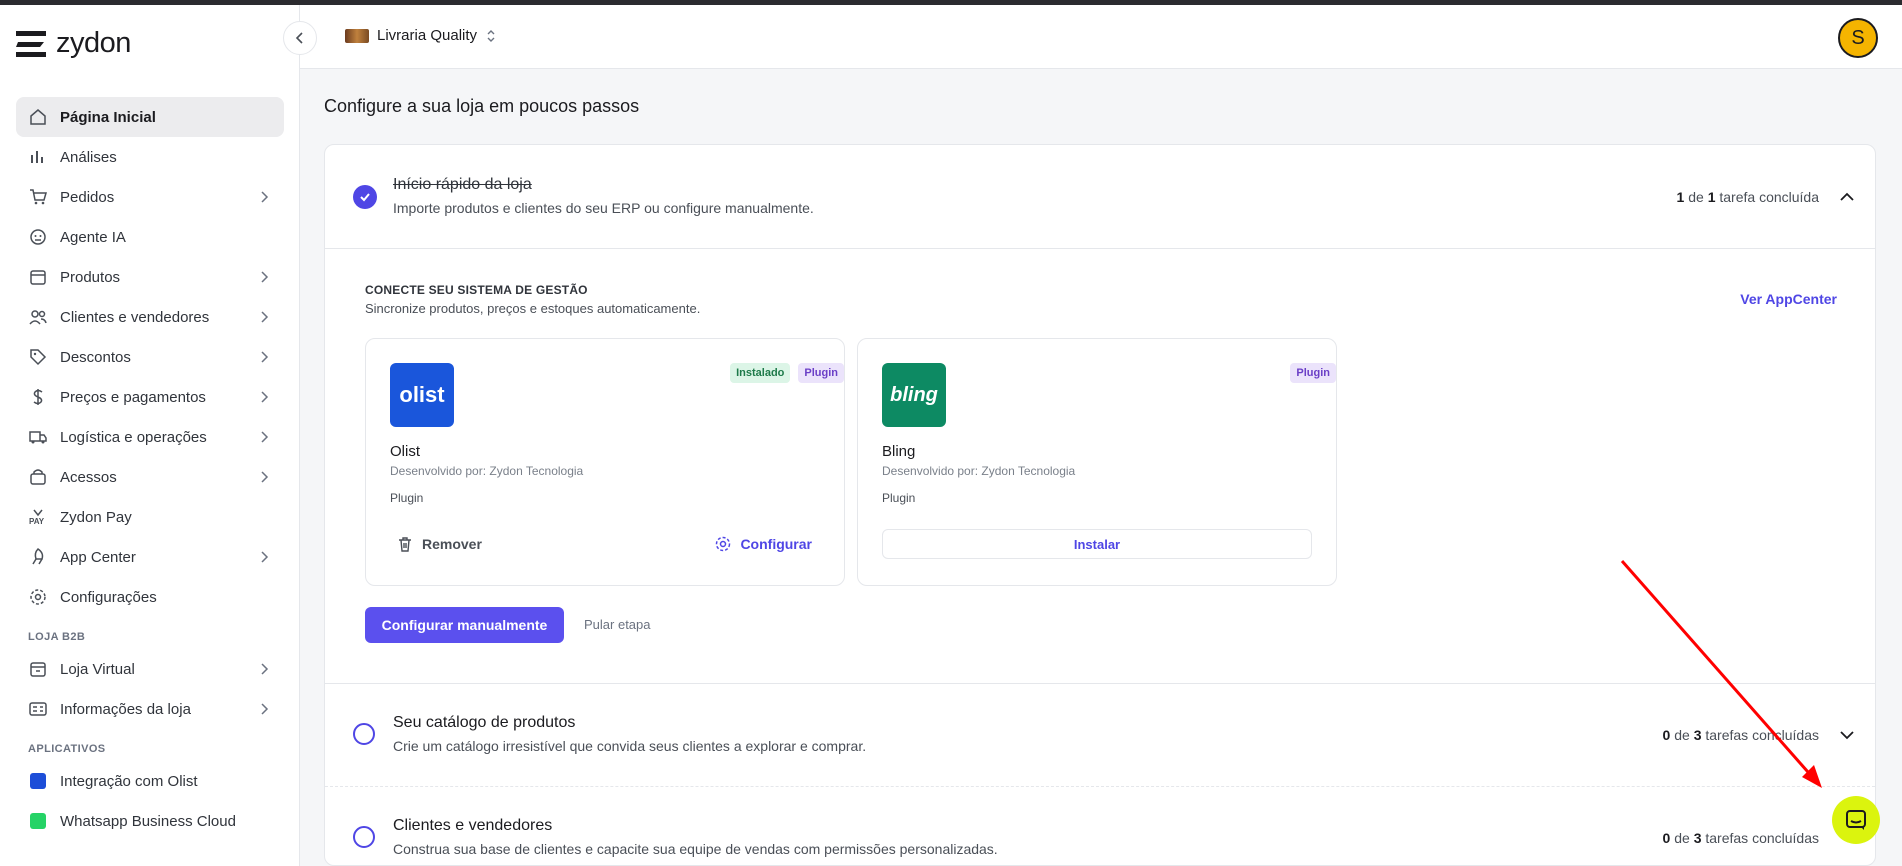 The height and width of the screenshot is (866, 1902). What do you see at coordinates (95, 357) in the screenshot?
I see `sidebar-item-label: Descontos` at bounding box center [95, 357].